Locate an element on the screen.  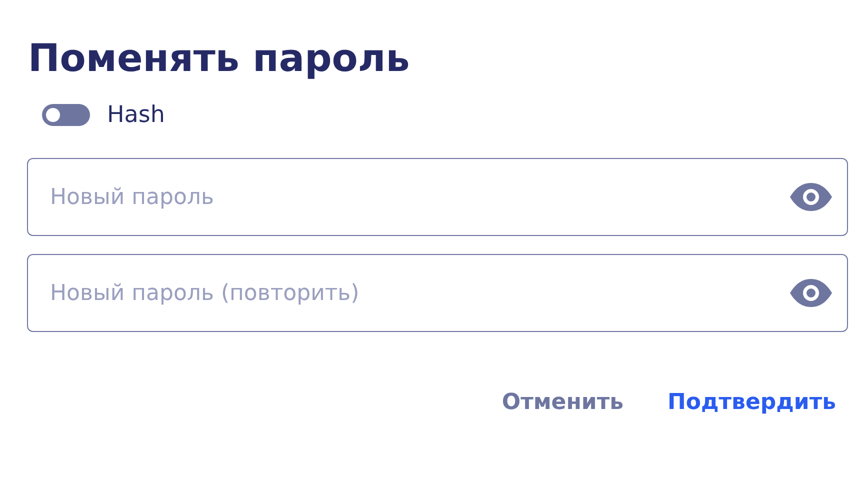
password-field: Новый пароль is located at coordinates (437, 197).